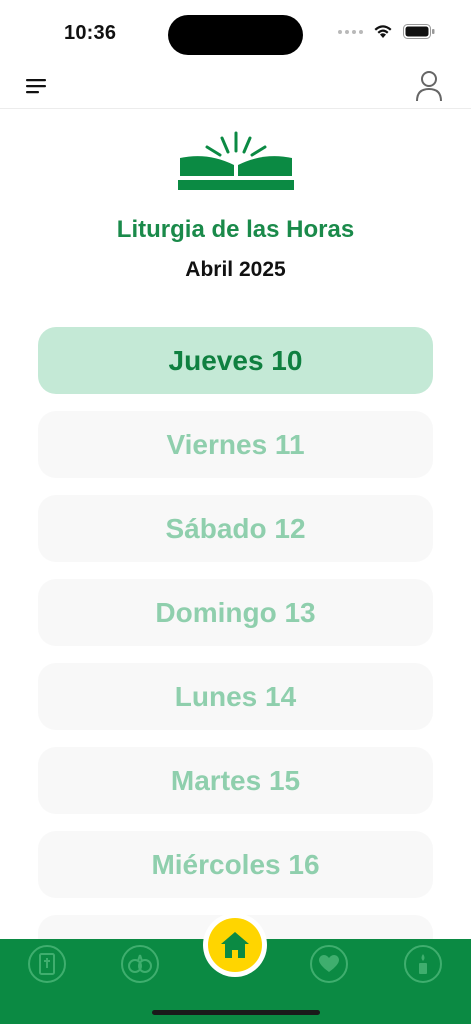  Describe the element at coordinates (235, 528) in the screenshot. I see `day-item: Sábado 12` at that location.